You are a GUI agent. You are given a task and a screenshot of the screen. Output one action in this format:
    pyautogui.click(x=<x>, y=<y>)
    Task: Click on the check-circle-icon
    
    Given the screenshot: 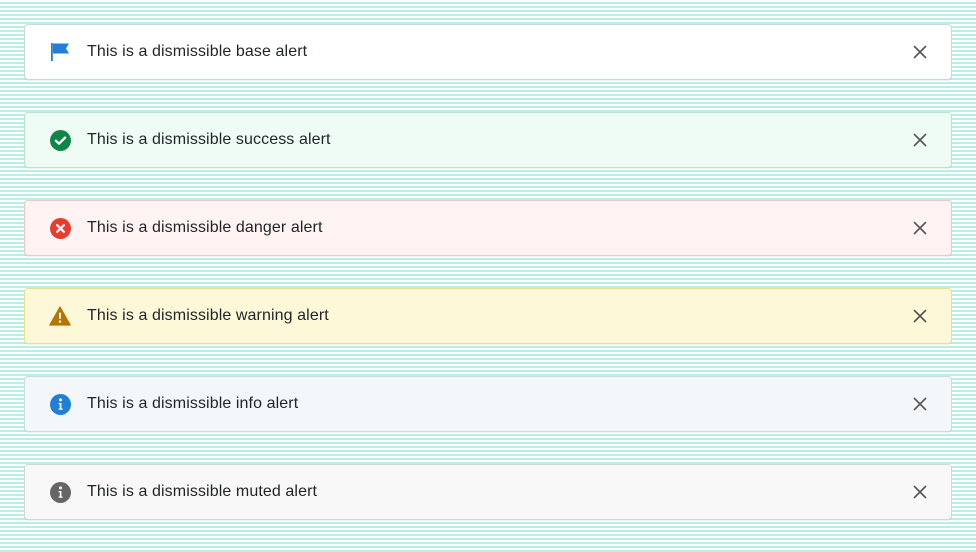 What is the action you would take?
    pyautogui.click(x=60, y=140)
    